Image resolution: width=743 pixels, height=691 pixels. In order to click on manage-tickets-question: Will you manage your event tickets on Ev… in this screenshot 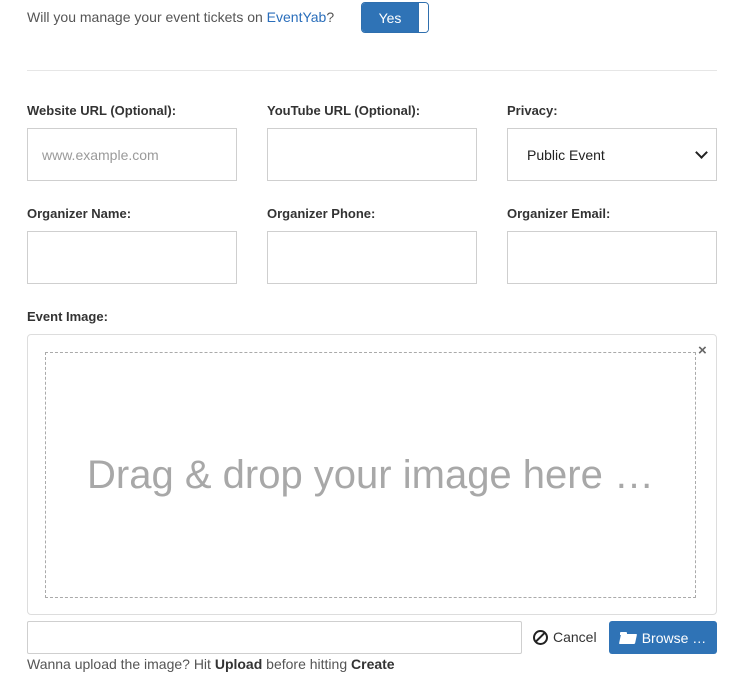, I will do `click(181, 17)`.